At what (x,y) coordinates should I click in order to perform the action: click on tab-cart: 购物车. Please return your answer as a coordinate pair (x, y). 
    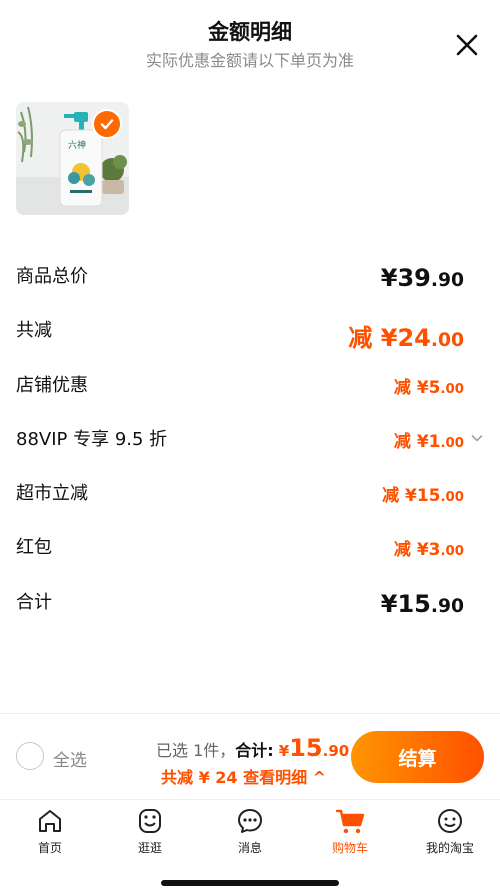
    Looking at the image, I should click on (350, 833).